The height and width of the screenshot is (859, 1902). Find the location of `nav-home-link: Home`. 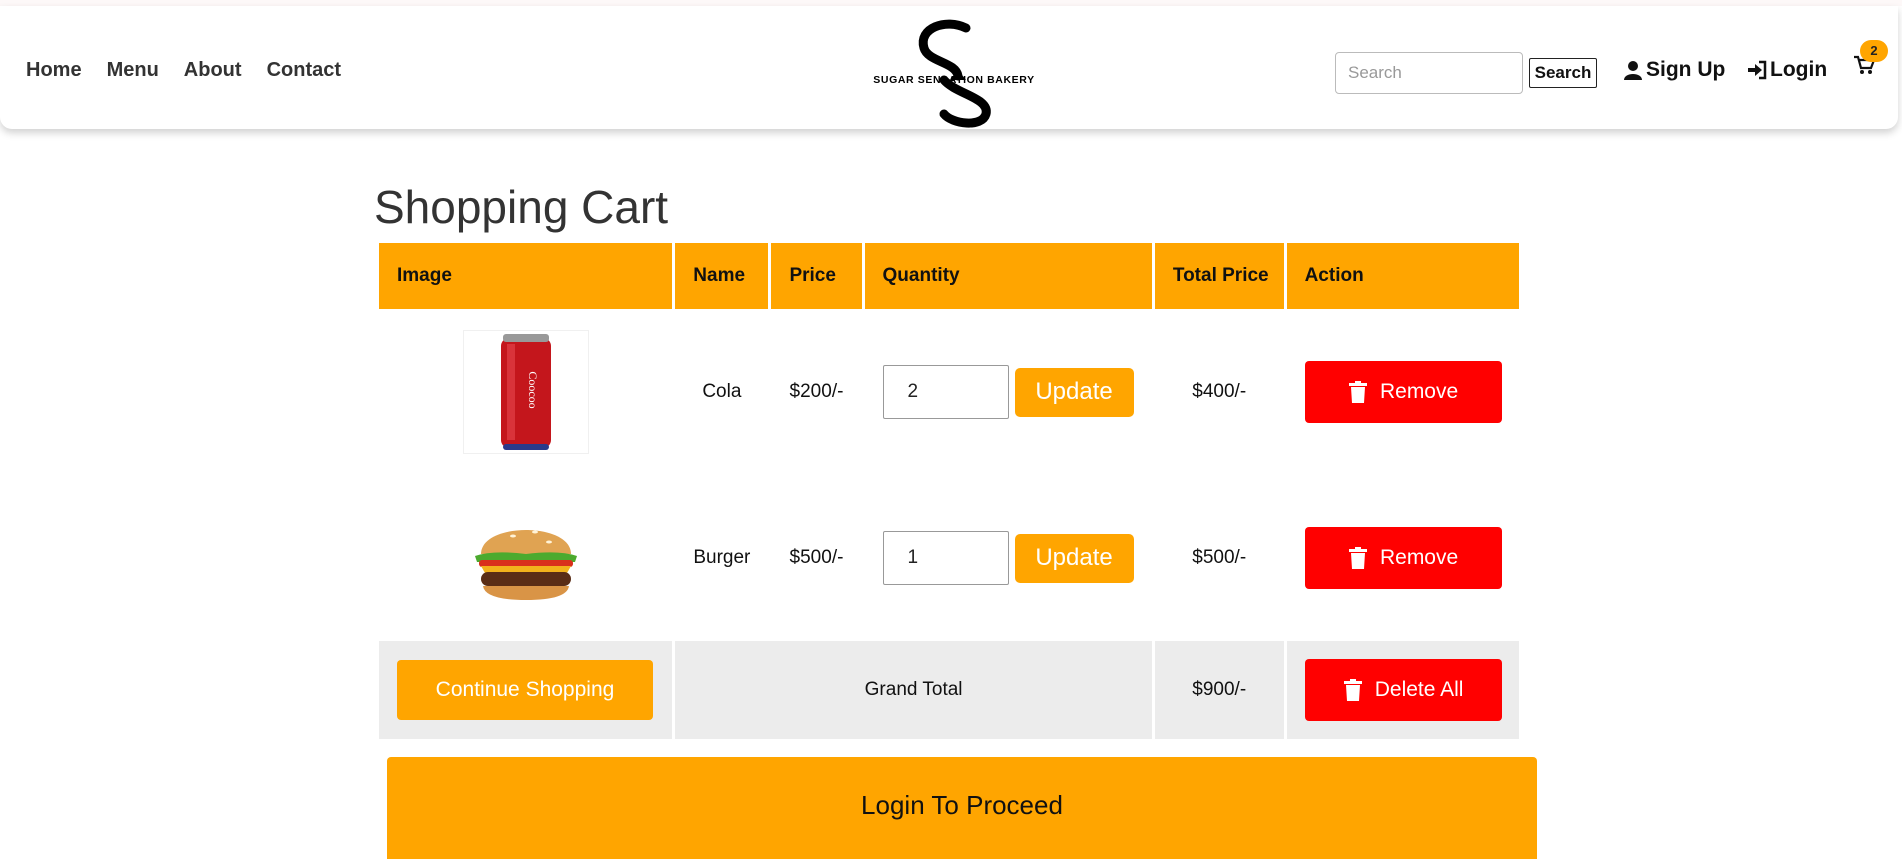

nav-home-link: Home is located at coordinates (54, 70).